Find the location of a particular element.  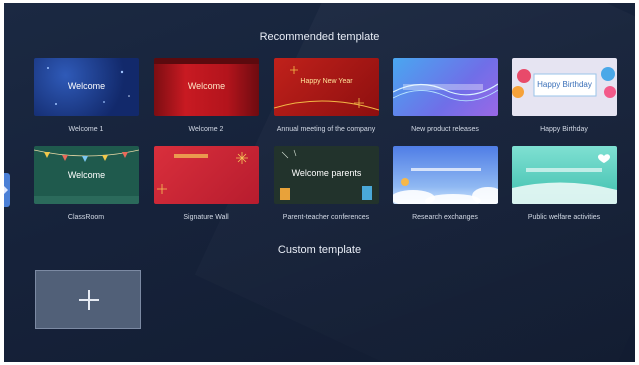

template-label: Parent-teacher conferences is located at coordinates (326, 217).